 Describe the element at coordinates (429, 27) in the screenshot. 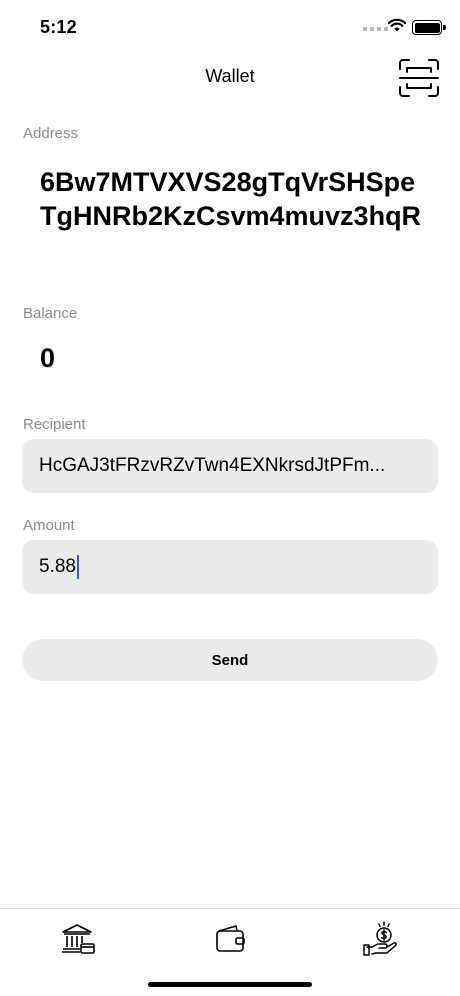

I see `battery-icon` at that location.